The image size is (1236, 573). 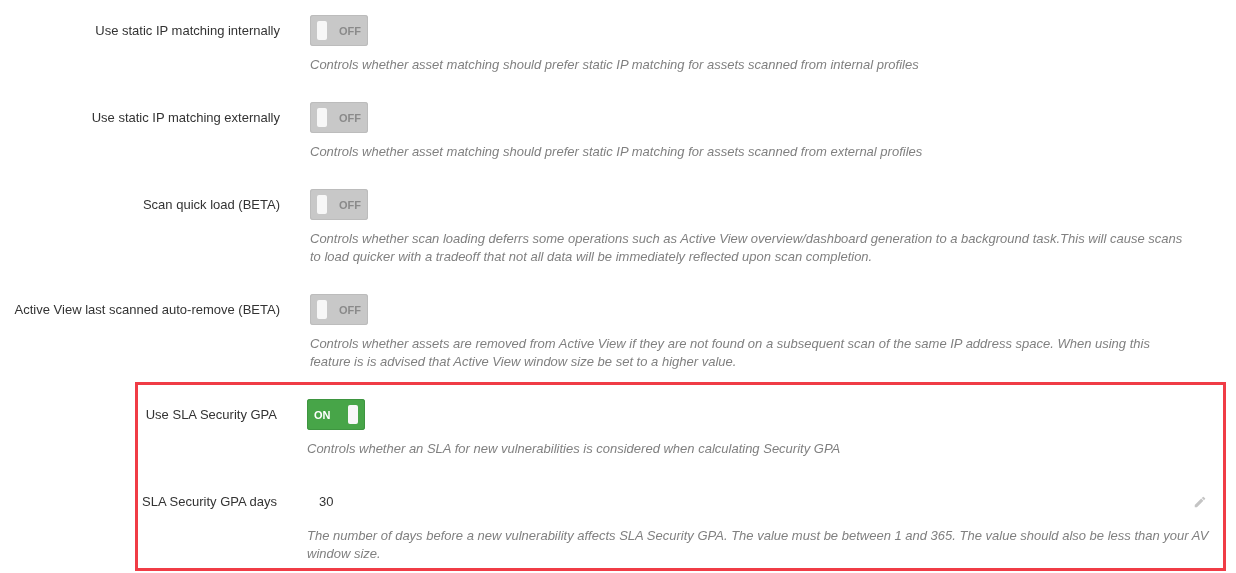 What do you see at coordinates (617, 152) in the screenshot?
I see `setting-description: Controls whether asset matching should prefer static IP matching for assets scanned from external profiles` at bounding box center [617, 152].